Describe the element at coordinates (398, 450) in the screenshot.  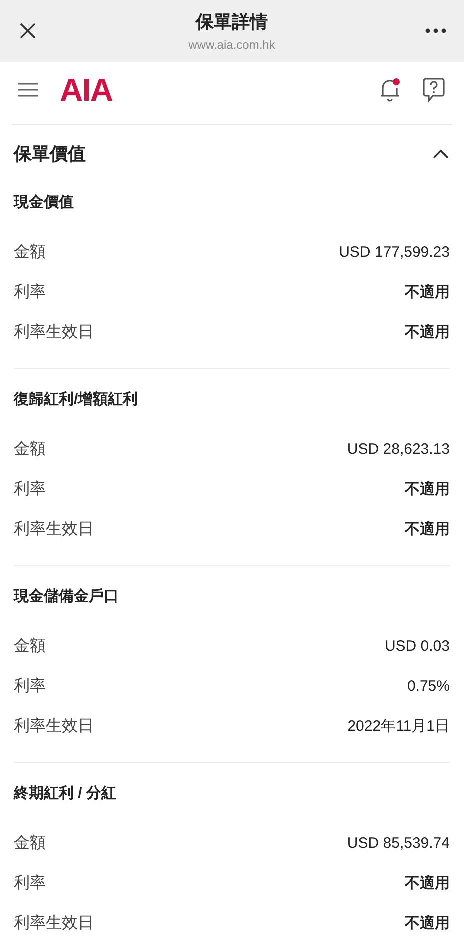
I see `field-value: USD 28,623.13` at that location.